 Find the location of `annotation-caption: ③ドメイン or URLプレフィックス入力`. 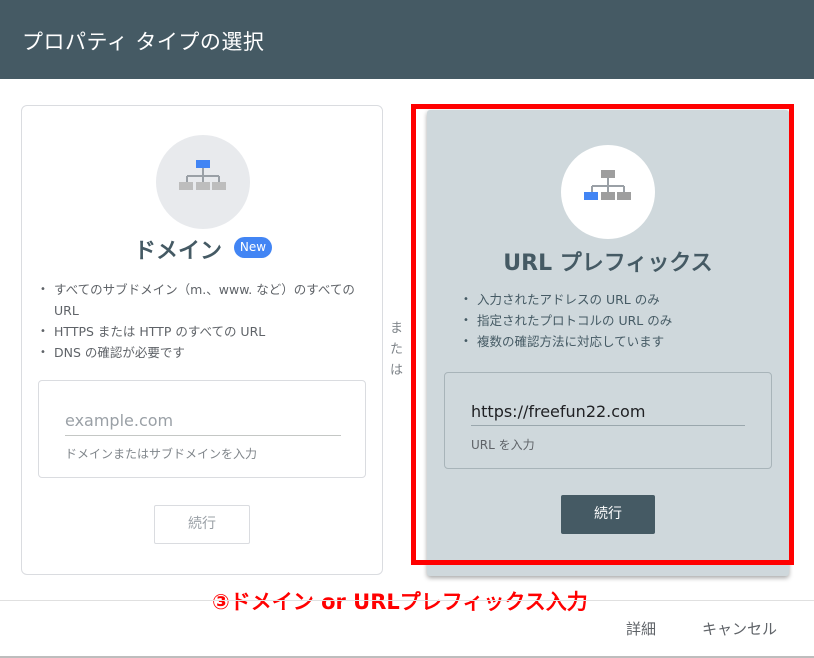

annotation-caption: ③ドメイン or URLプレフィックス入力 is located at coordinates (400, 602).